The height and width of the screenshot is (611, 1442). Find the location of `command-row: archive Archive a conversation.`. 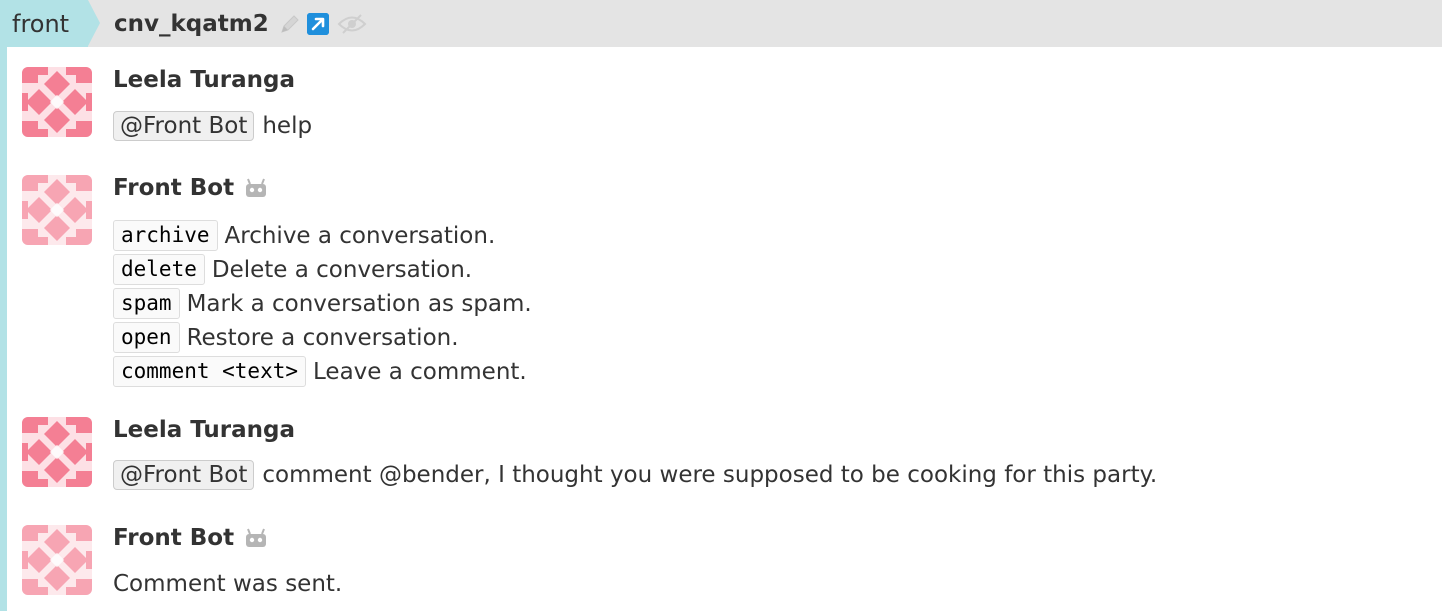

command-row: archive Archive a conversation. is located at coordinates (304, 235).